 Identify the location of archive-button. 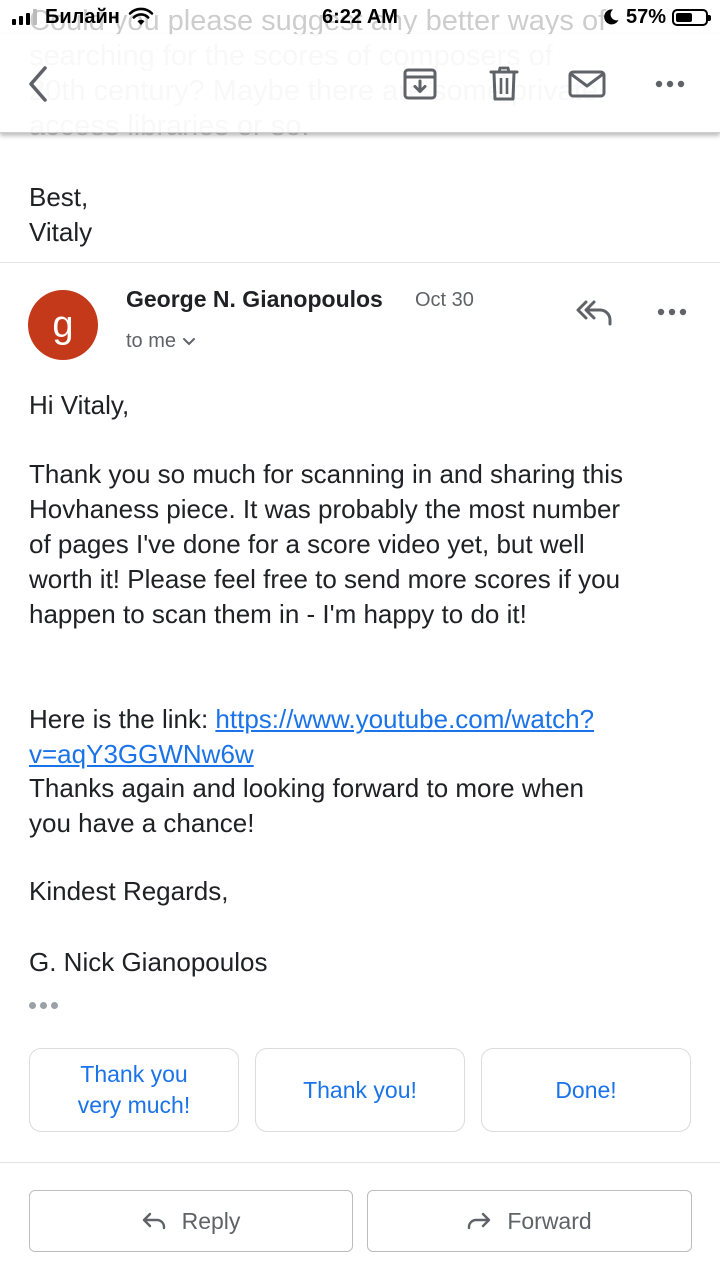
(420, 84).